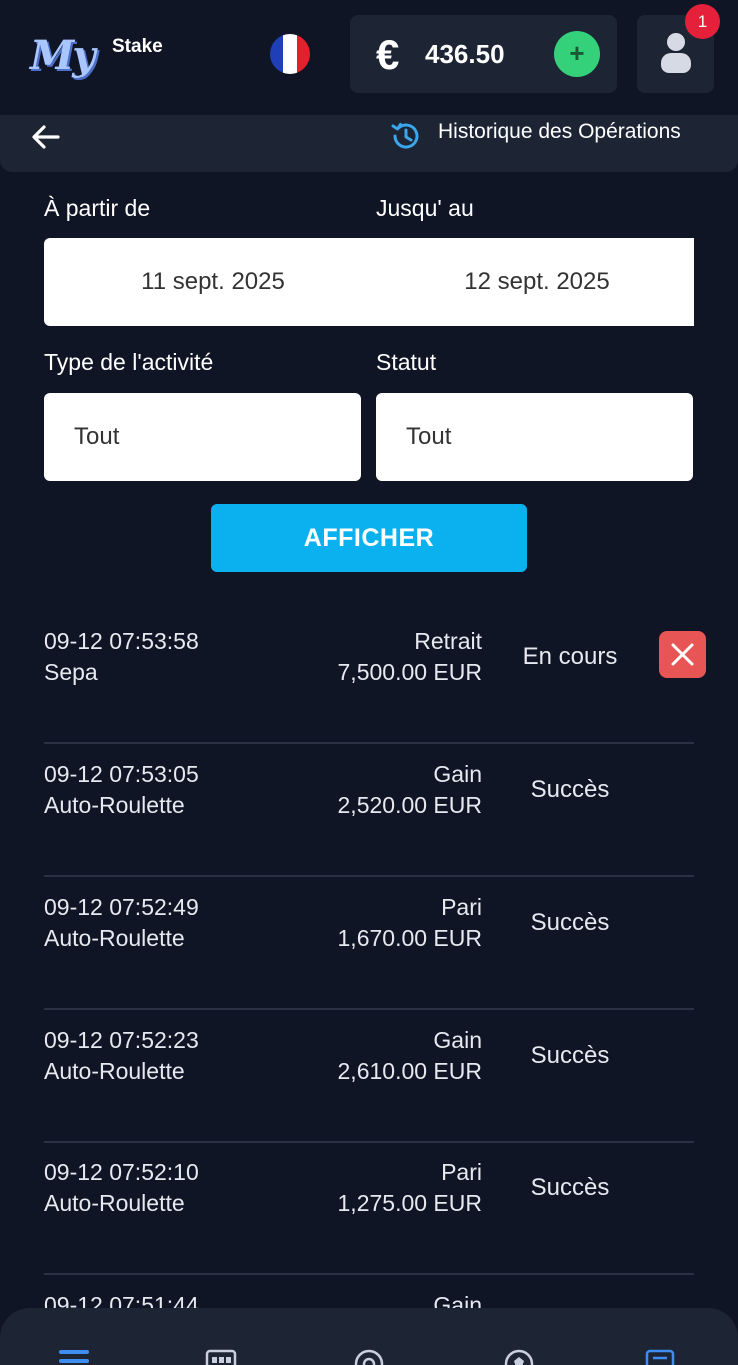  What do you see at coordinates (129, 362) in the screenshot?
I see `activity-type-label: Type de l'activité` at bounding box center [129, 362].